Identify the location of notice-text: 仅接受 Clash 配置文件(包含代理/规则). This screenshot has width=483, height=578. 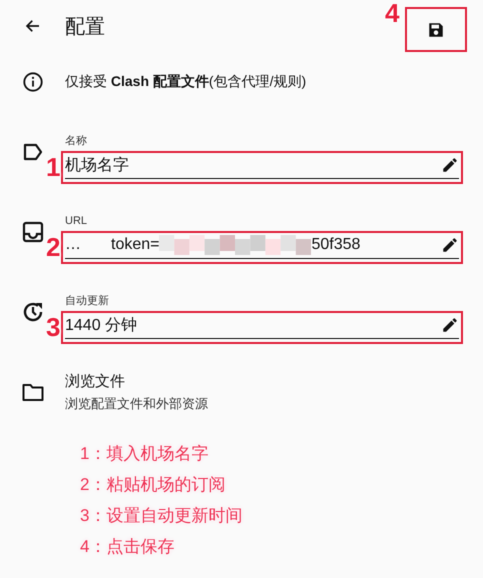
(185, 82).